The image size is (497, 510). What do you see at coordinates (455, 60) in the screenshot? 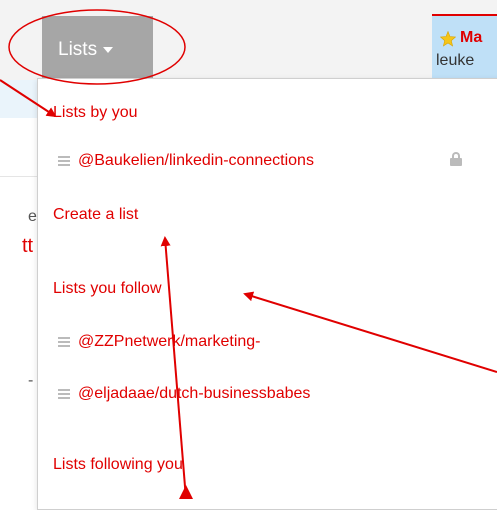
I see `panel-text-fragment: leuke` at bounding box center [455, 60].